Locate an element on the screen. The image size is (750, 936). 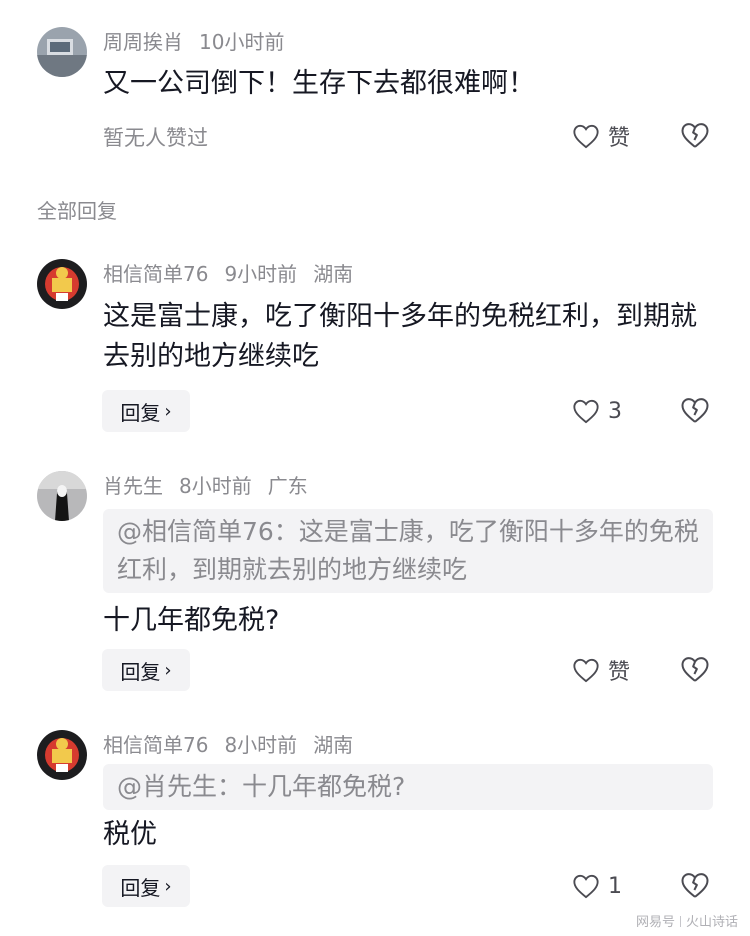
timestamp: 10小时前 is located at coordinates (242, 42).